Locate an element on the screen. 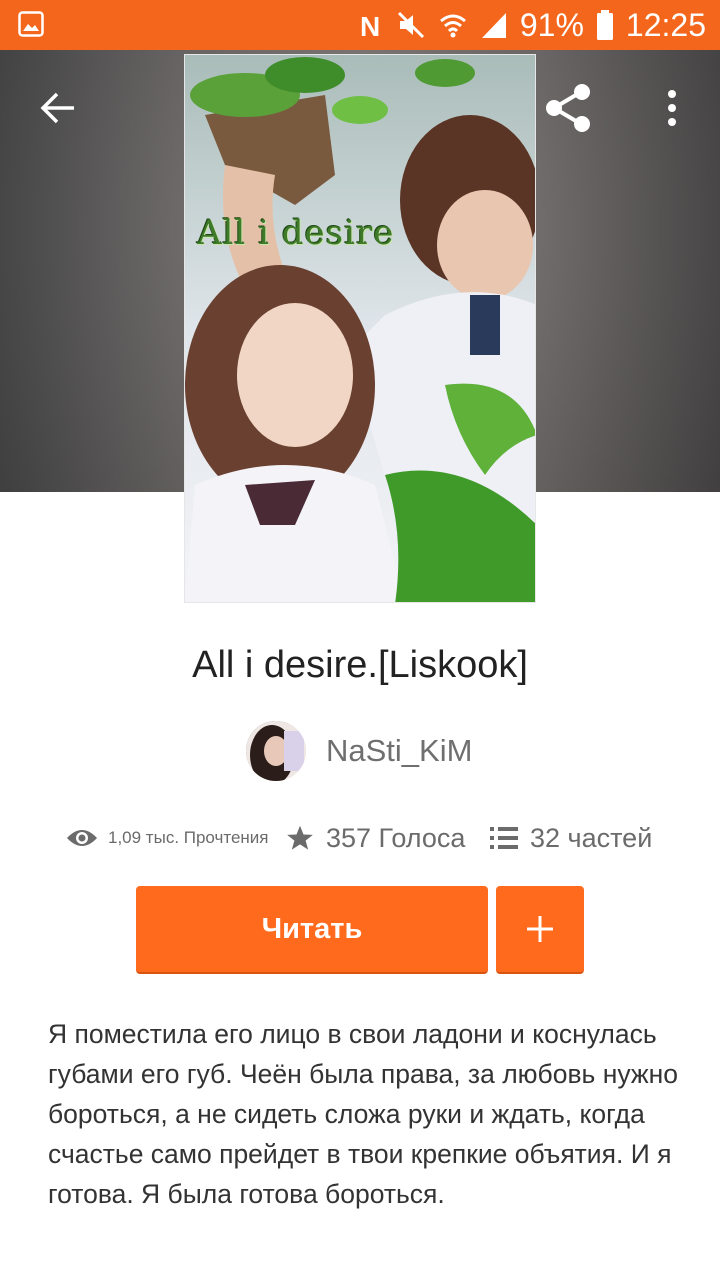  votes-count: 357 Голоса is located at coordinates (396, 837).